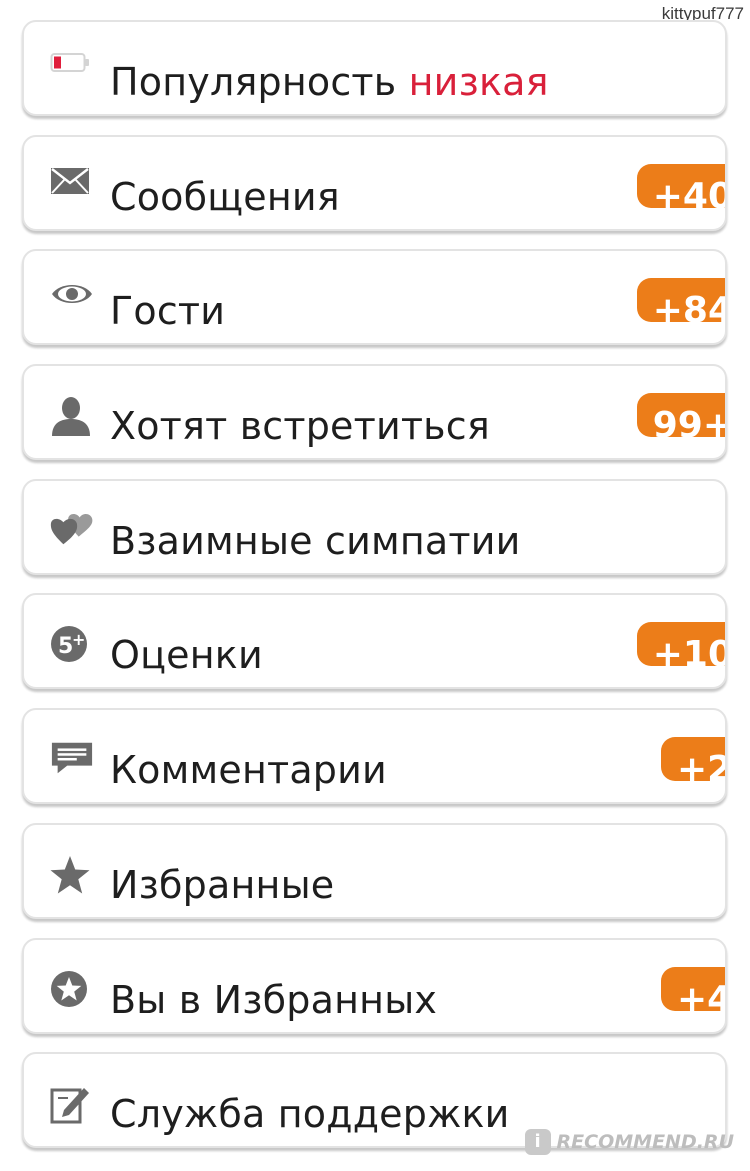  Describe the element at coordinates (374, 641) in the screenshot. I see `menu-item-ratings: 5 + Оценки +10` at that location.